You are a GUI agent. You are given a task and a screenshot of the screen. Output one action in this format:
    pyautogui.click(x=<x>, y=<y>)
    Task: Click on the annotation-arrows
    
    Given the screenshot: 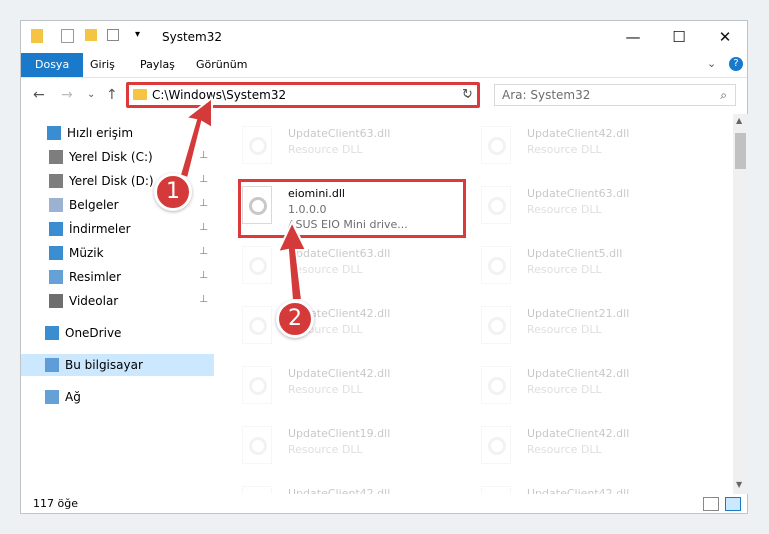 What is the action you would take?
    pyautogui.click(x=243, y=198)
    